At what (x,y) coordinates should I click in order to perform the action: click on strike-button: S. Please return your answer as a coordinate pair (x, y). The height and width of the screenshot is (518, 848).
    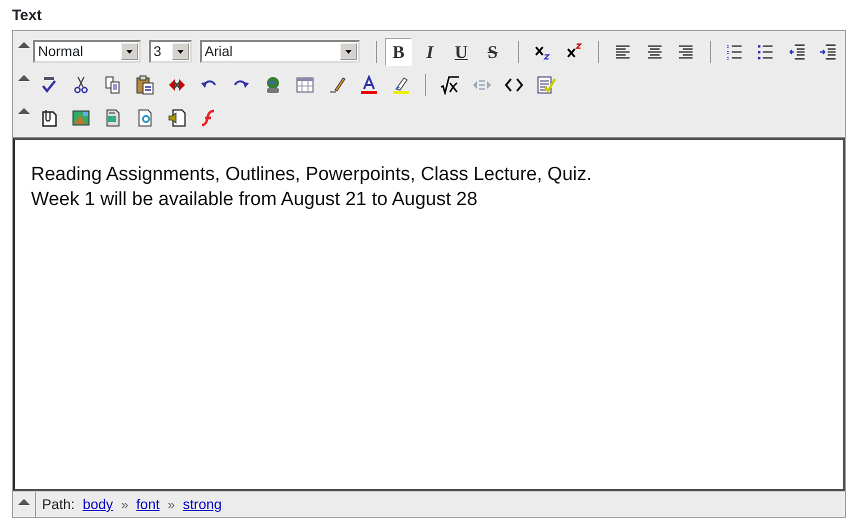
    Looking at the image, I should click on (492, 52).